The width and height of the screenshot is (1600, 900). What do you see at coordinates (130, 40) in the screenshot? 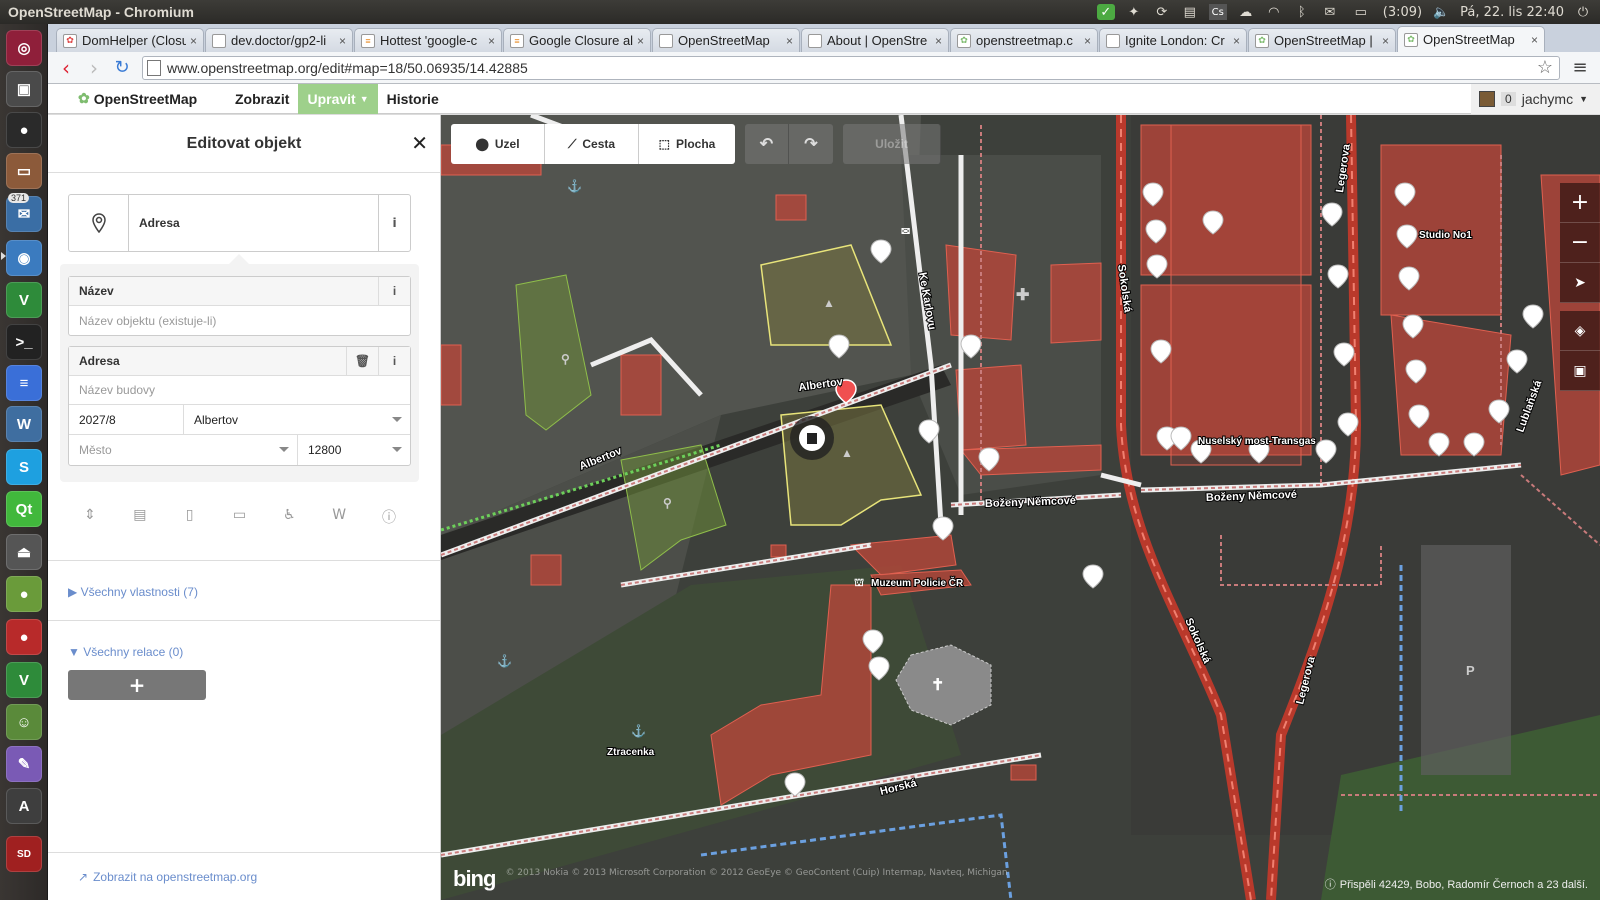
I see `browser-tab: ✿ DomHelper (Closu ×` at bounding box center [130, 40].